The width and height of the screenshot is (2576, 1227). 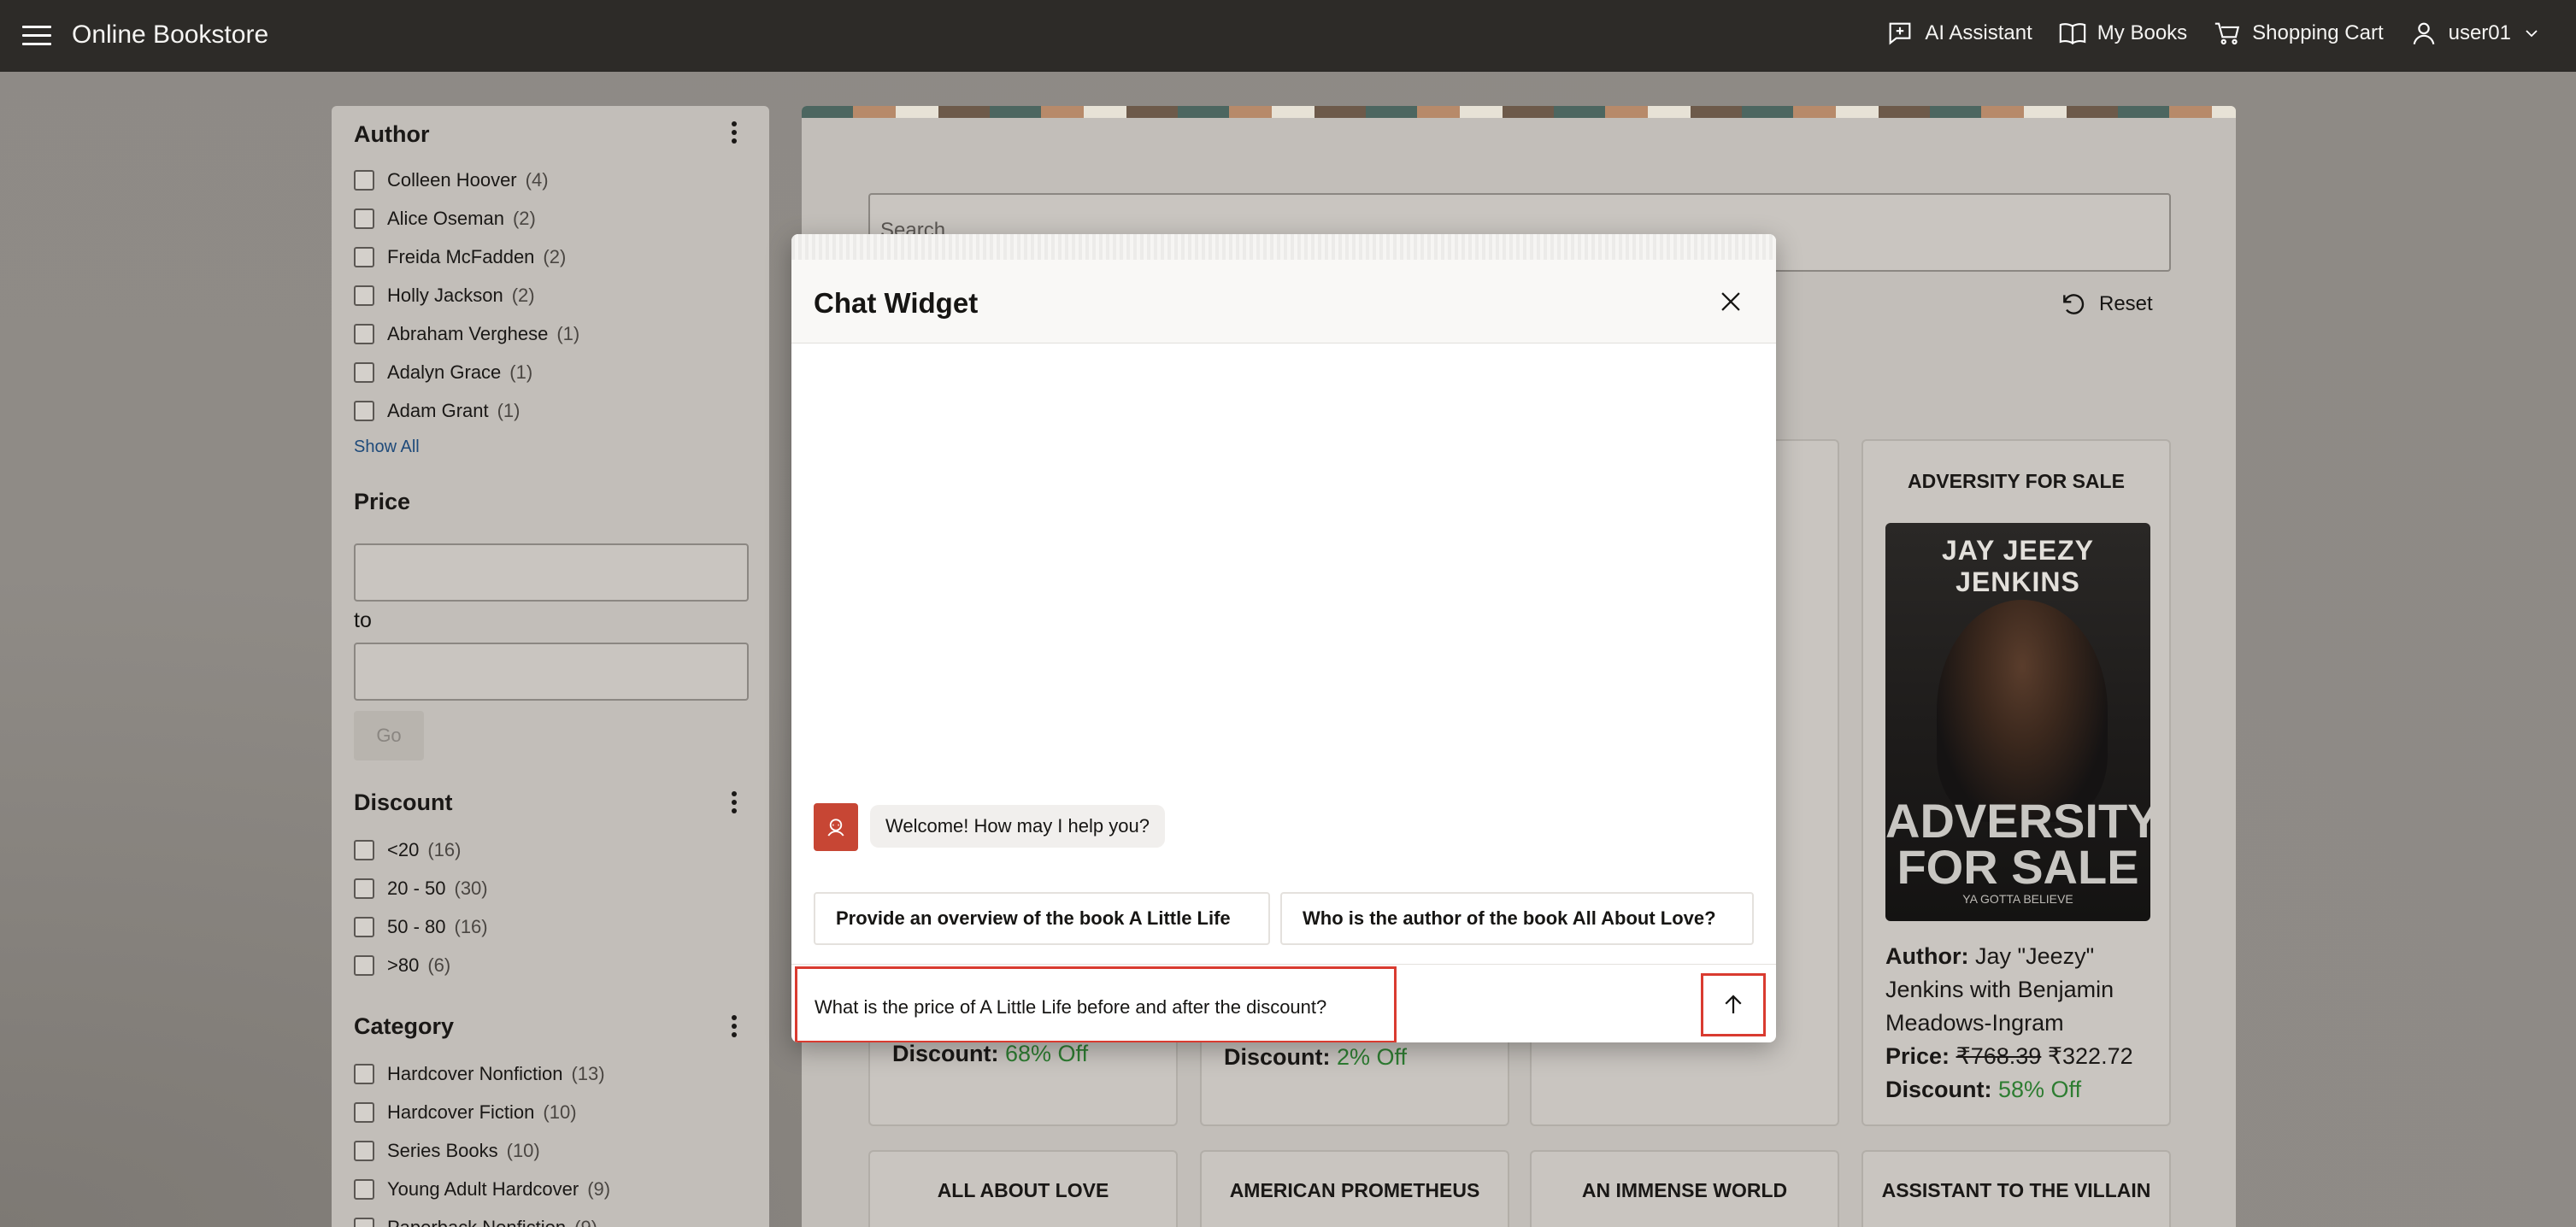 What do you see at coordinates (421, 850) in the screenshot?
I see `discount-option: <20 (16)` at bounding box center [421, 850].